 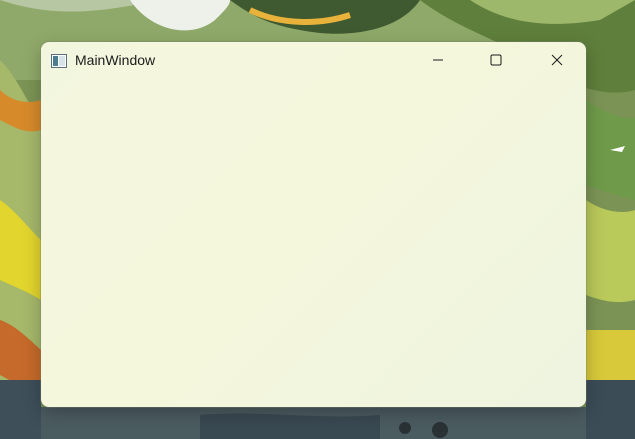 I want to click on minimize-button, so click(x=438, y=60).